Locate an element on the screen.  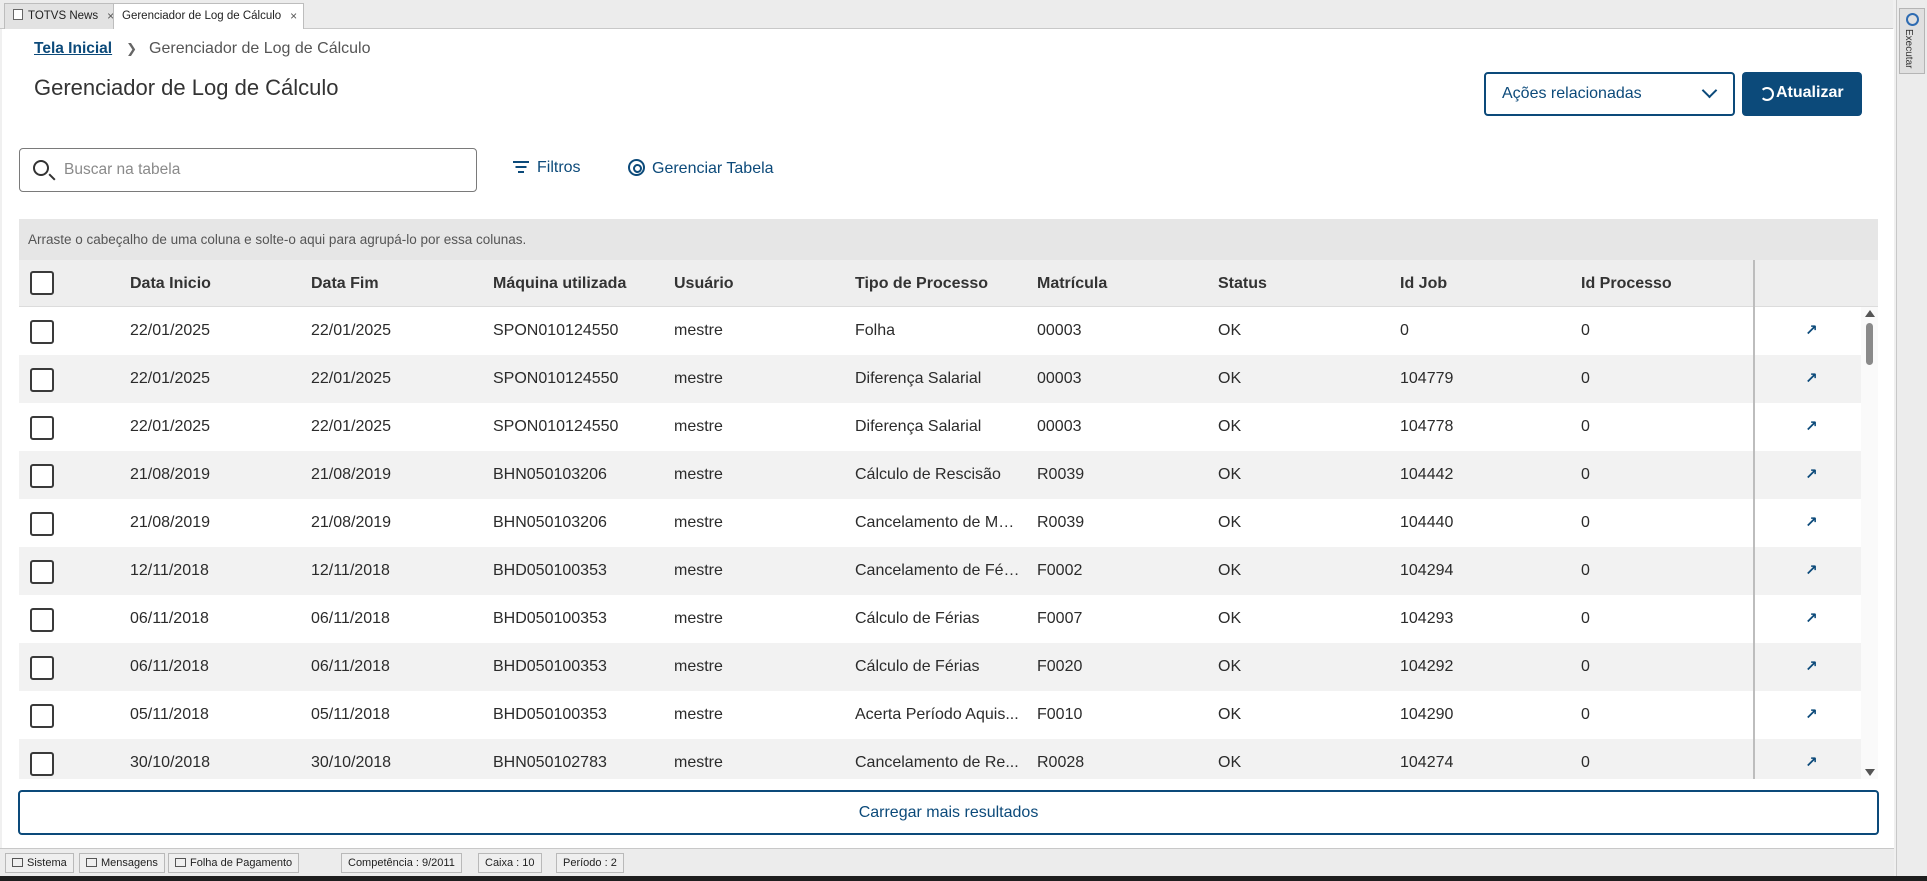
cell-id-job: 104290 is located at coordinates (1427, 714).